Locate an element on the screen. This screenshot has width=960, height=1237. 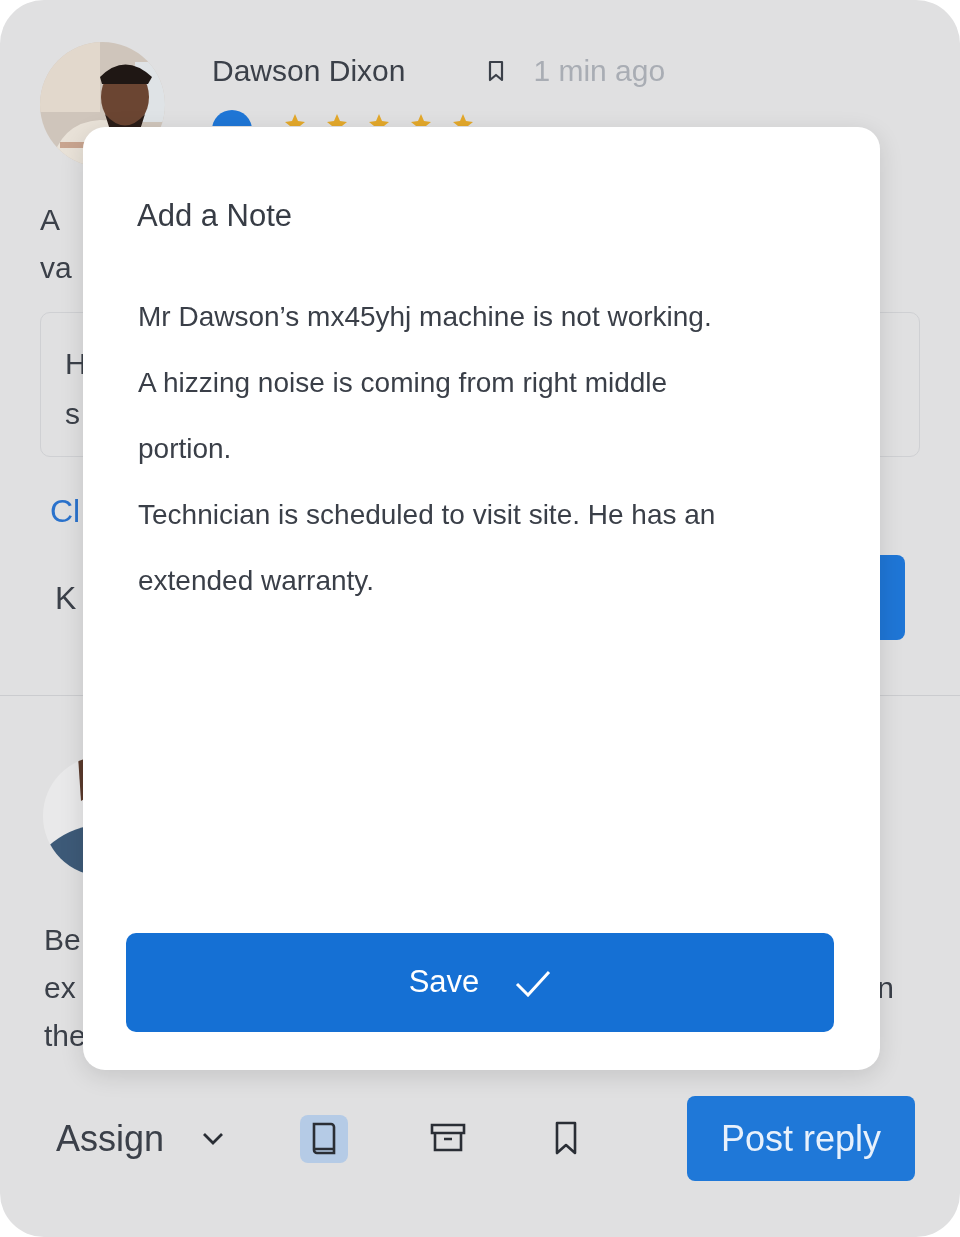
post-reply-button: Post reply is located at coordinates (801, 1138).